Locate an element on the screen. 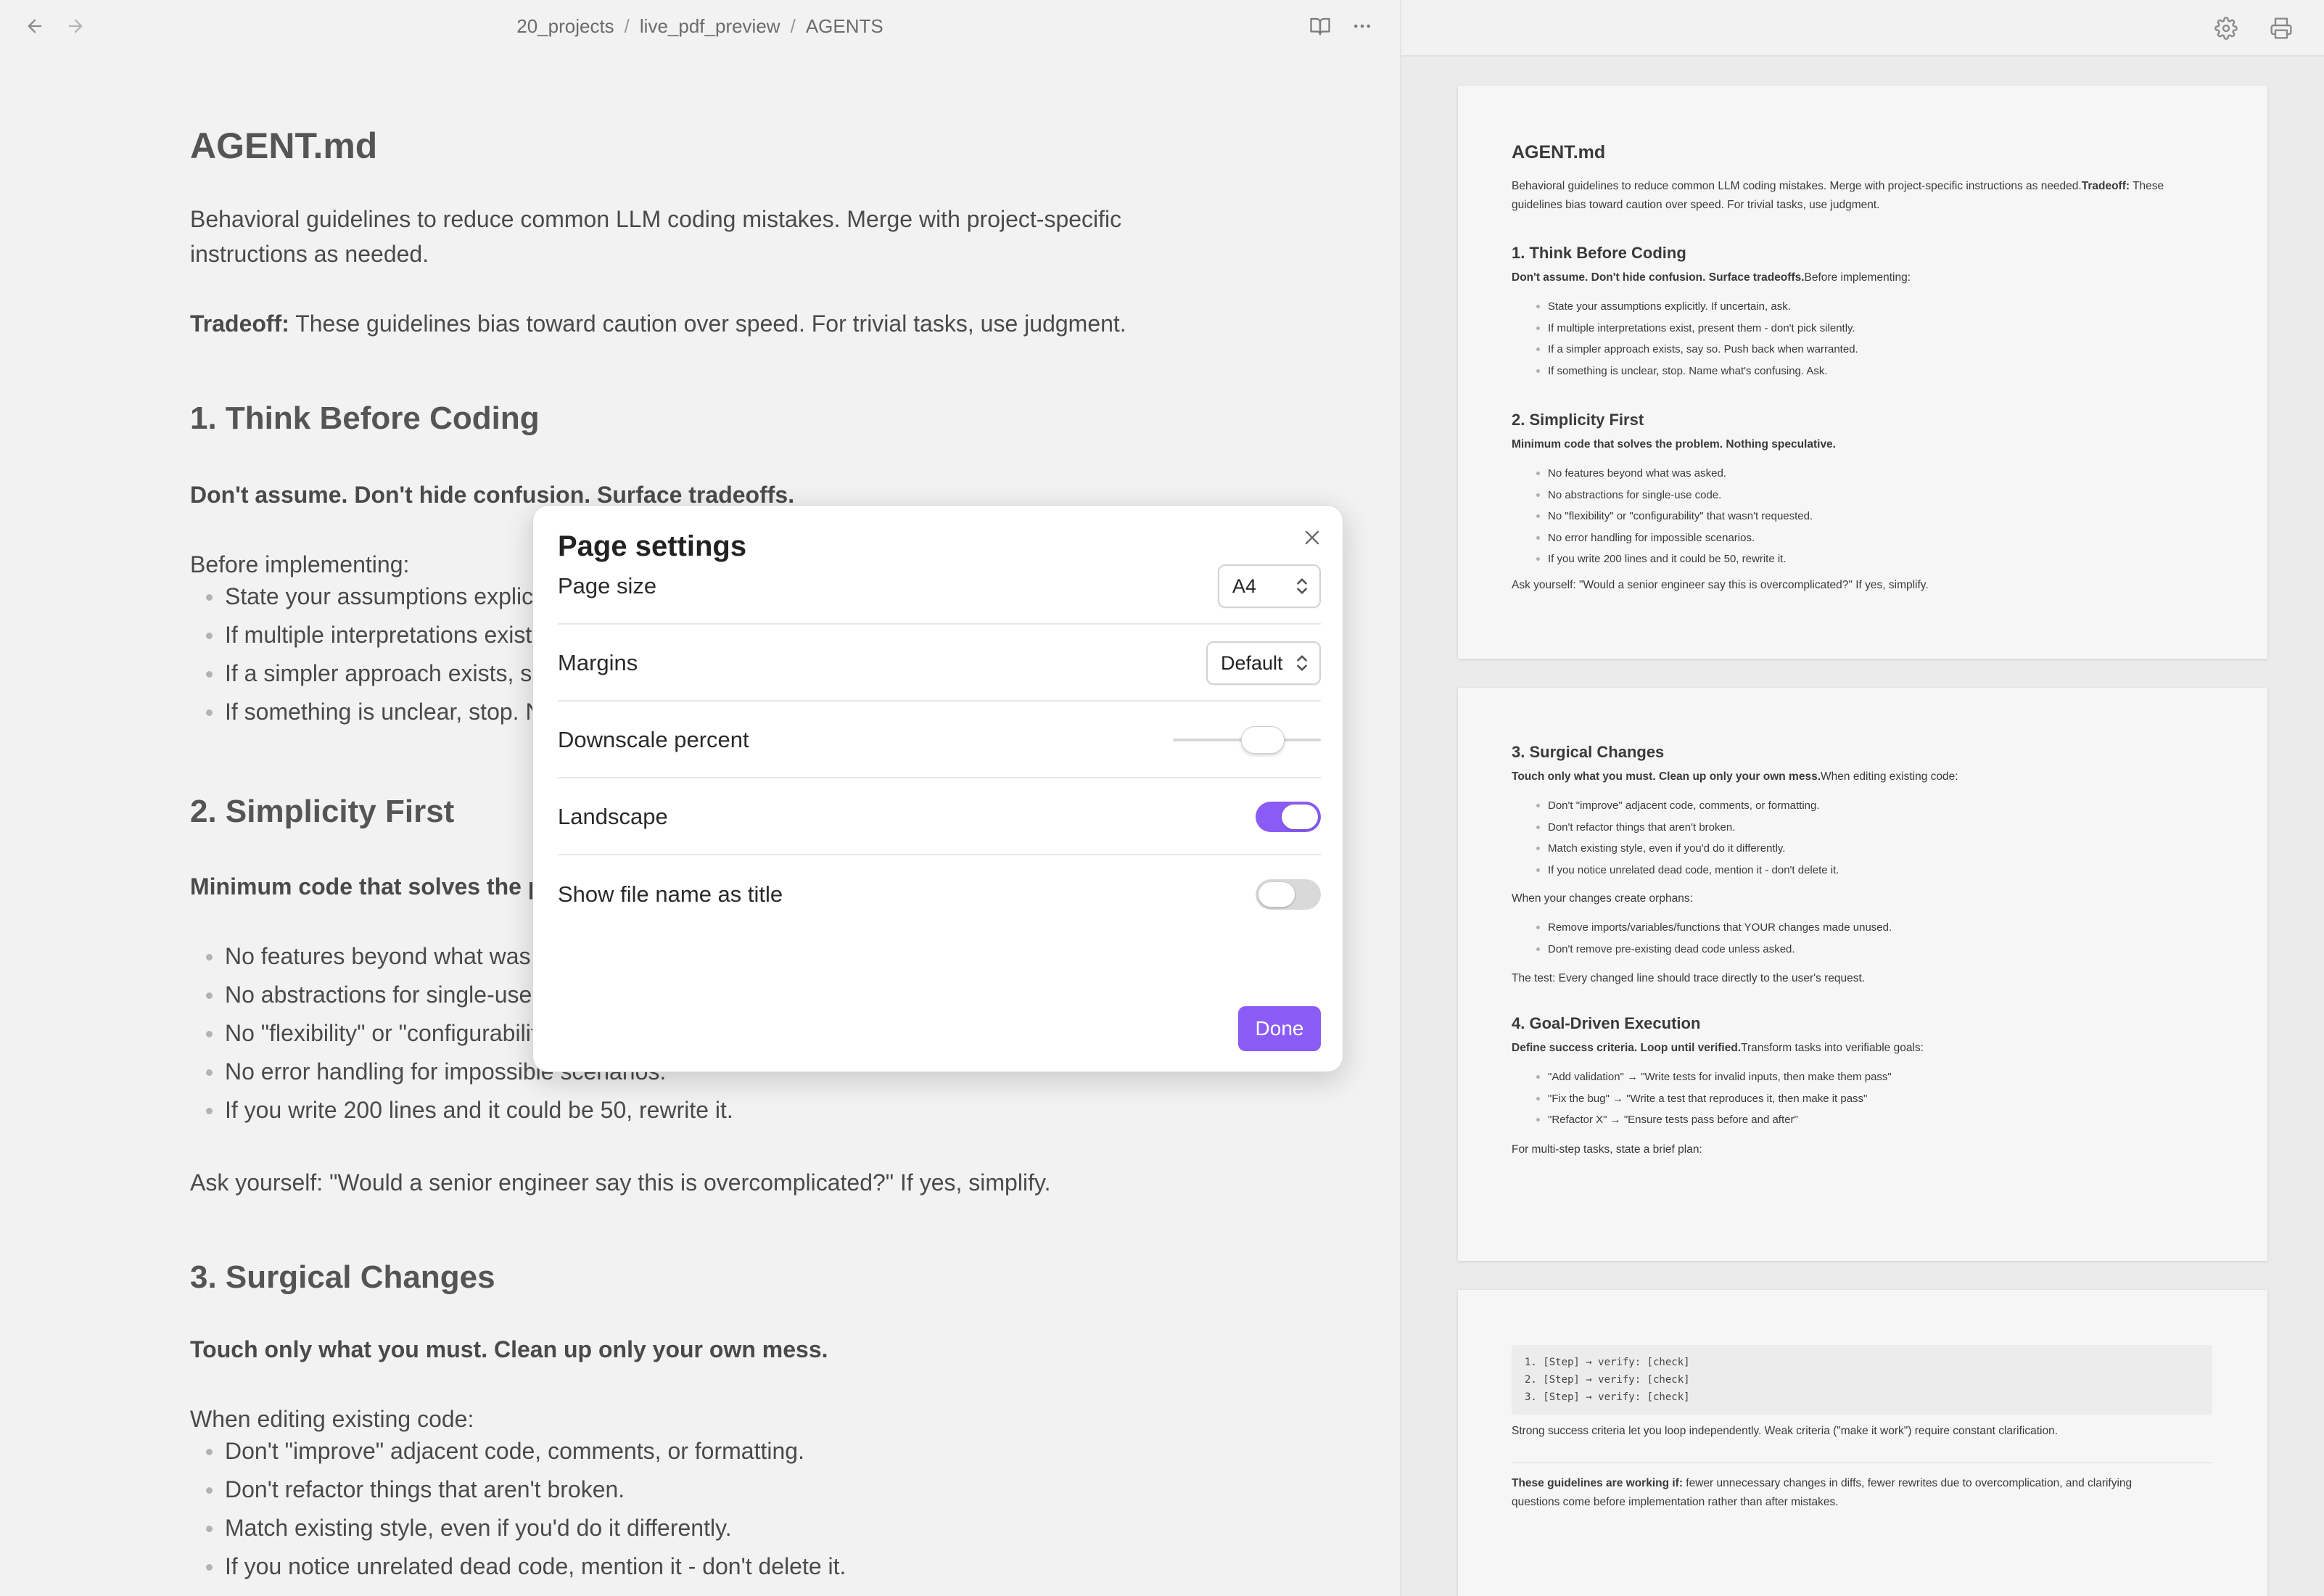  breadcrumb-file-agents: AGENTS is located at coordinates (844, 26).